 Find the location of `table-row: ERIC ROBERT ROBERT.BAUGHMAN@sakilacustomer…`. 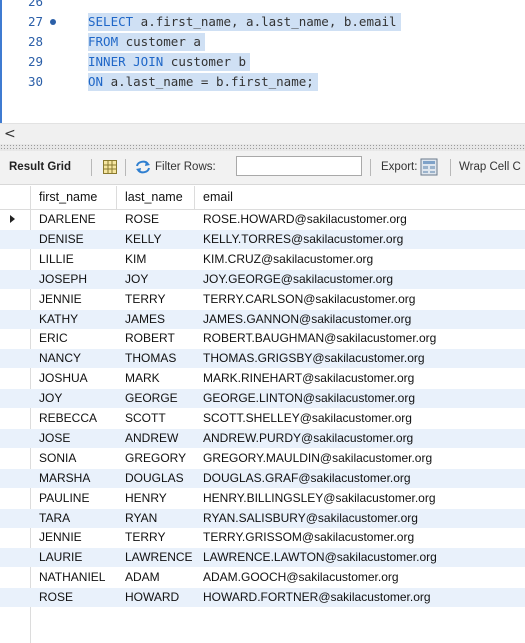

table-row: ERIC ROBERT ROBERT.BAUGHMAN@sakilacustomer… is located at coordinates (262, 338).